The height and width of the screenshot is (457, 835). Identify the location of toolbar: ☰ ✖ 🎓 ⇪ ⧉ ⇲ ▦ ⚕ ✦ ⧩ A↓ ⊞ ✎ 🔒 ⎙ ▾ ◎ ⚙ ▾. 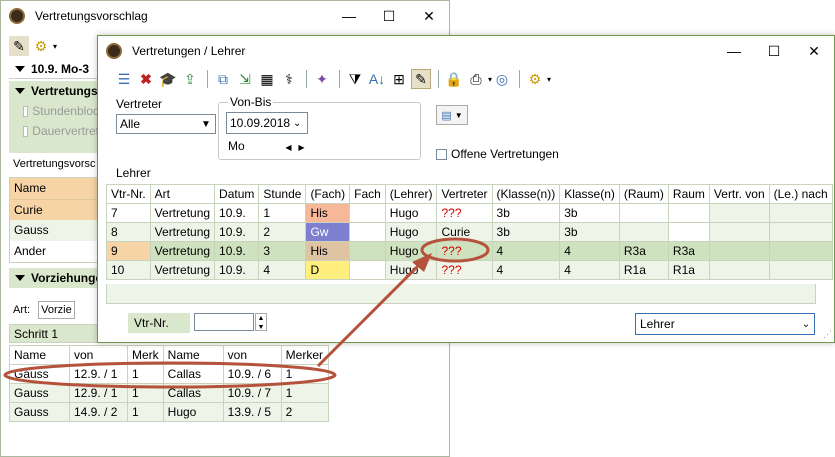
(332, 79).